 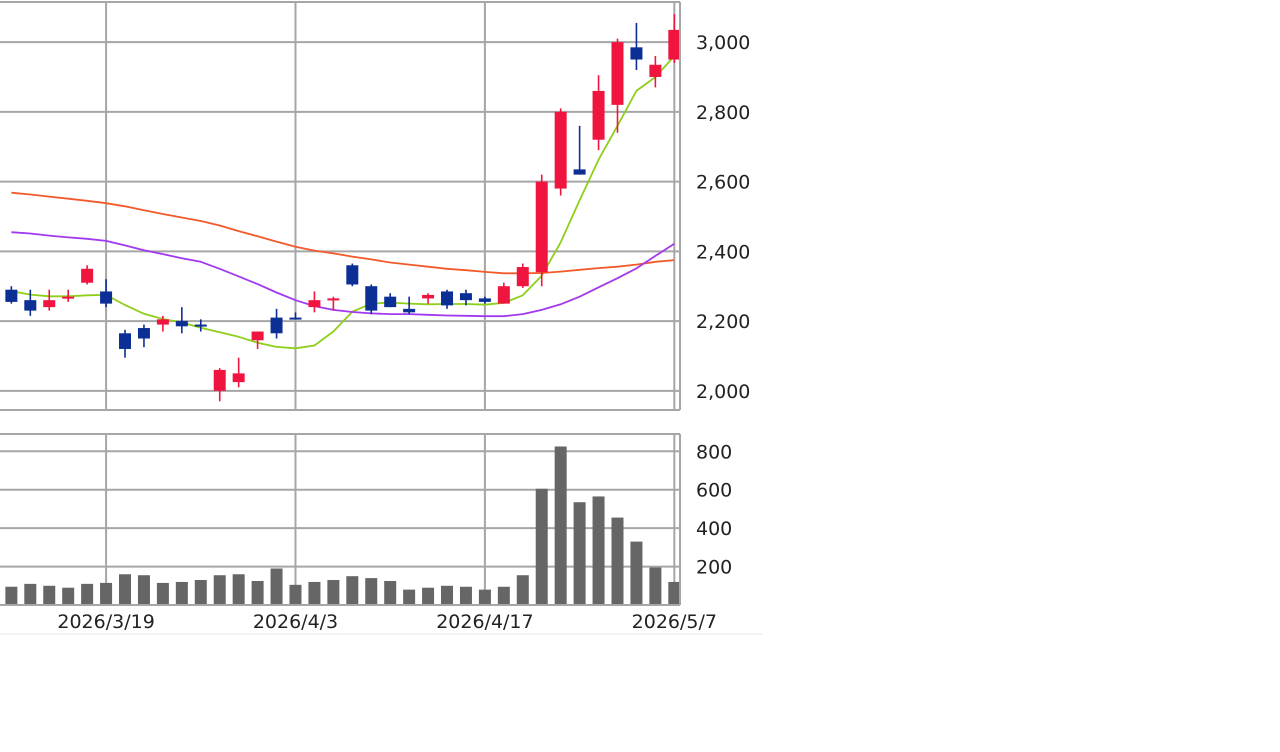 I want to click on price-tick-label: 3,000, so click(x=723, y=43).